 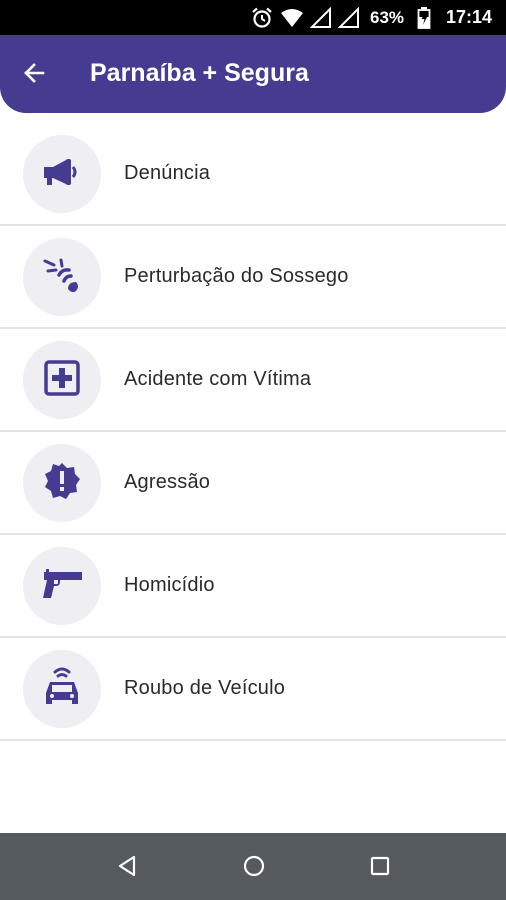 I want to click on noise-icon, so click(x=62, y=277).